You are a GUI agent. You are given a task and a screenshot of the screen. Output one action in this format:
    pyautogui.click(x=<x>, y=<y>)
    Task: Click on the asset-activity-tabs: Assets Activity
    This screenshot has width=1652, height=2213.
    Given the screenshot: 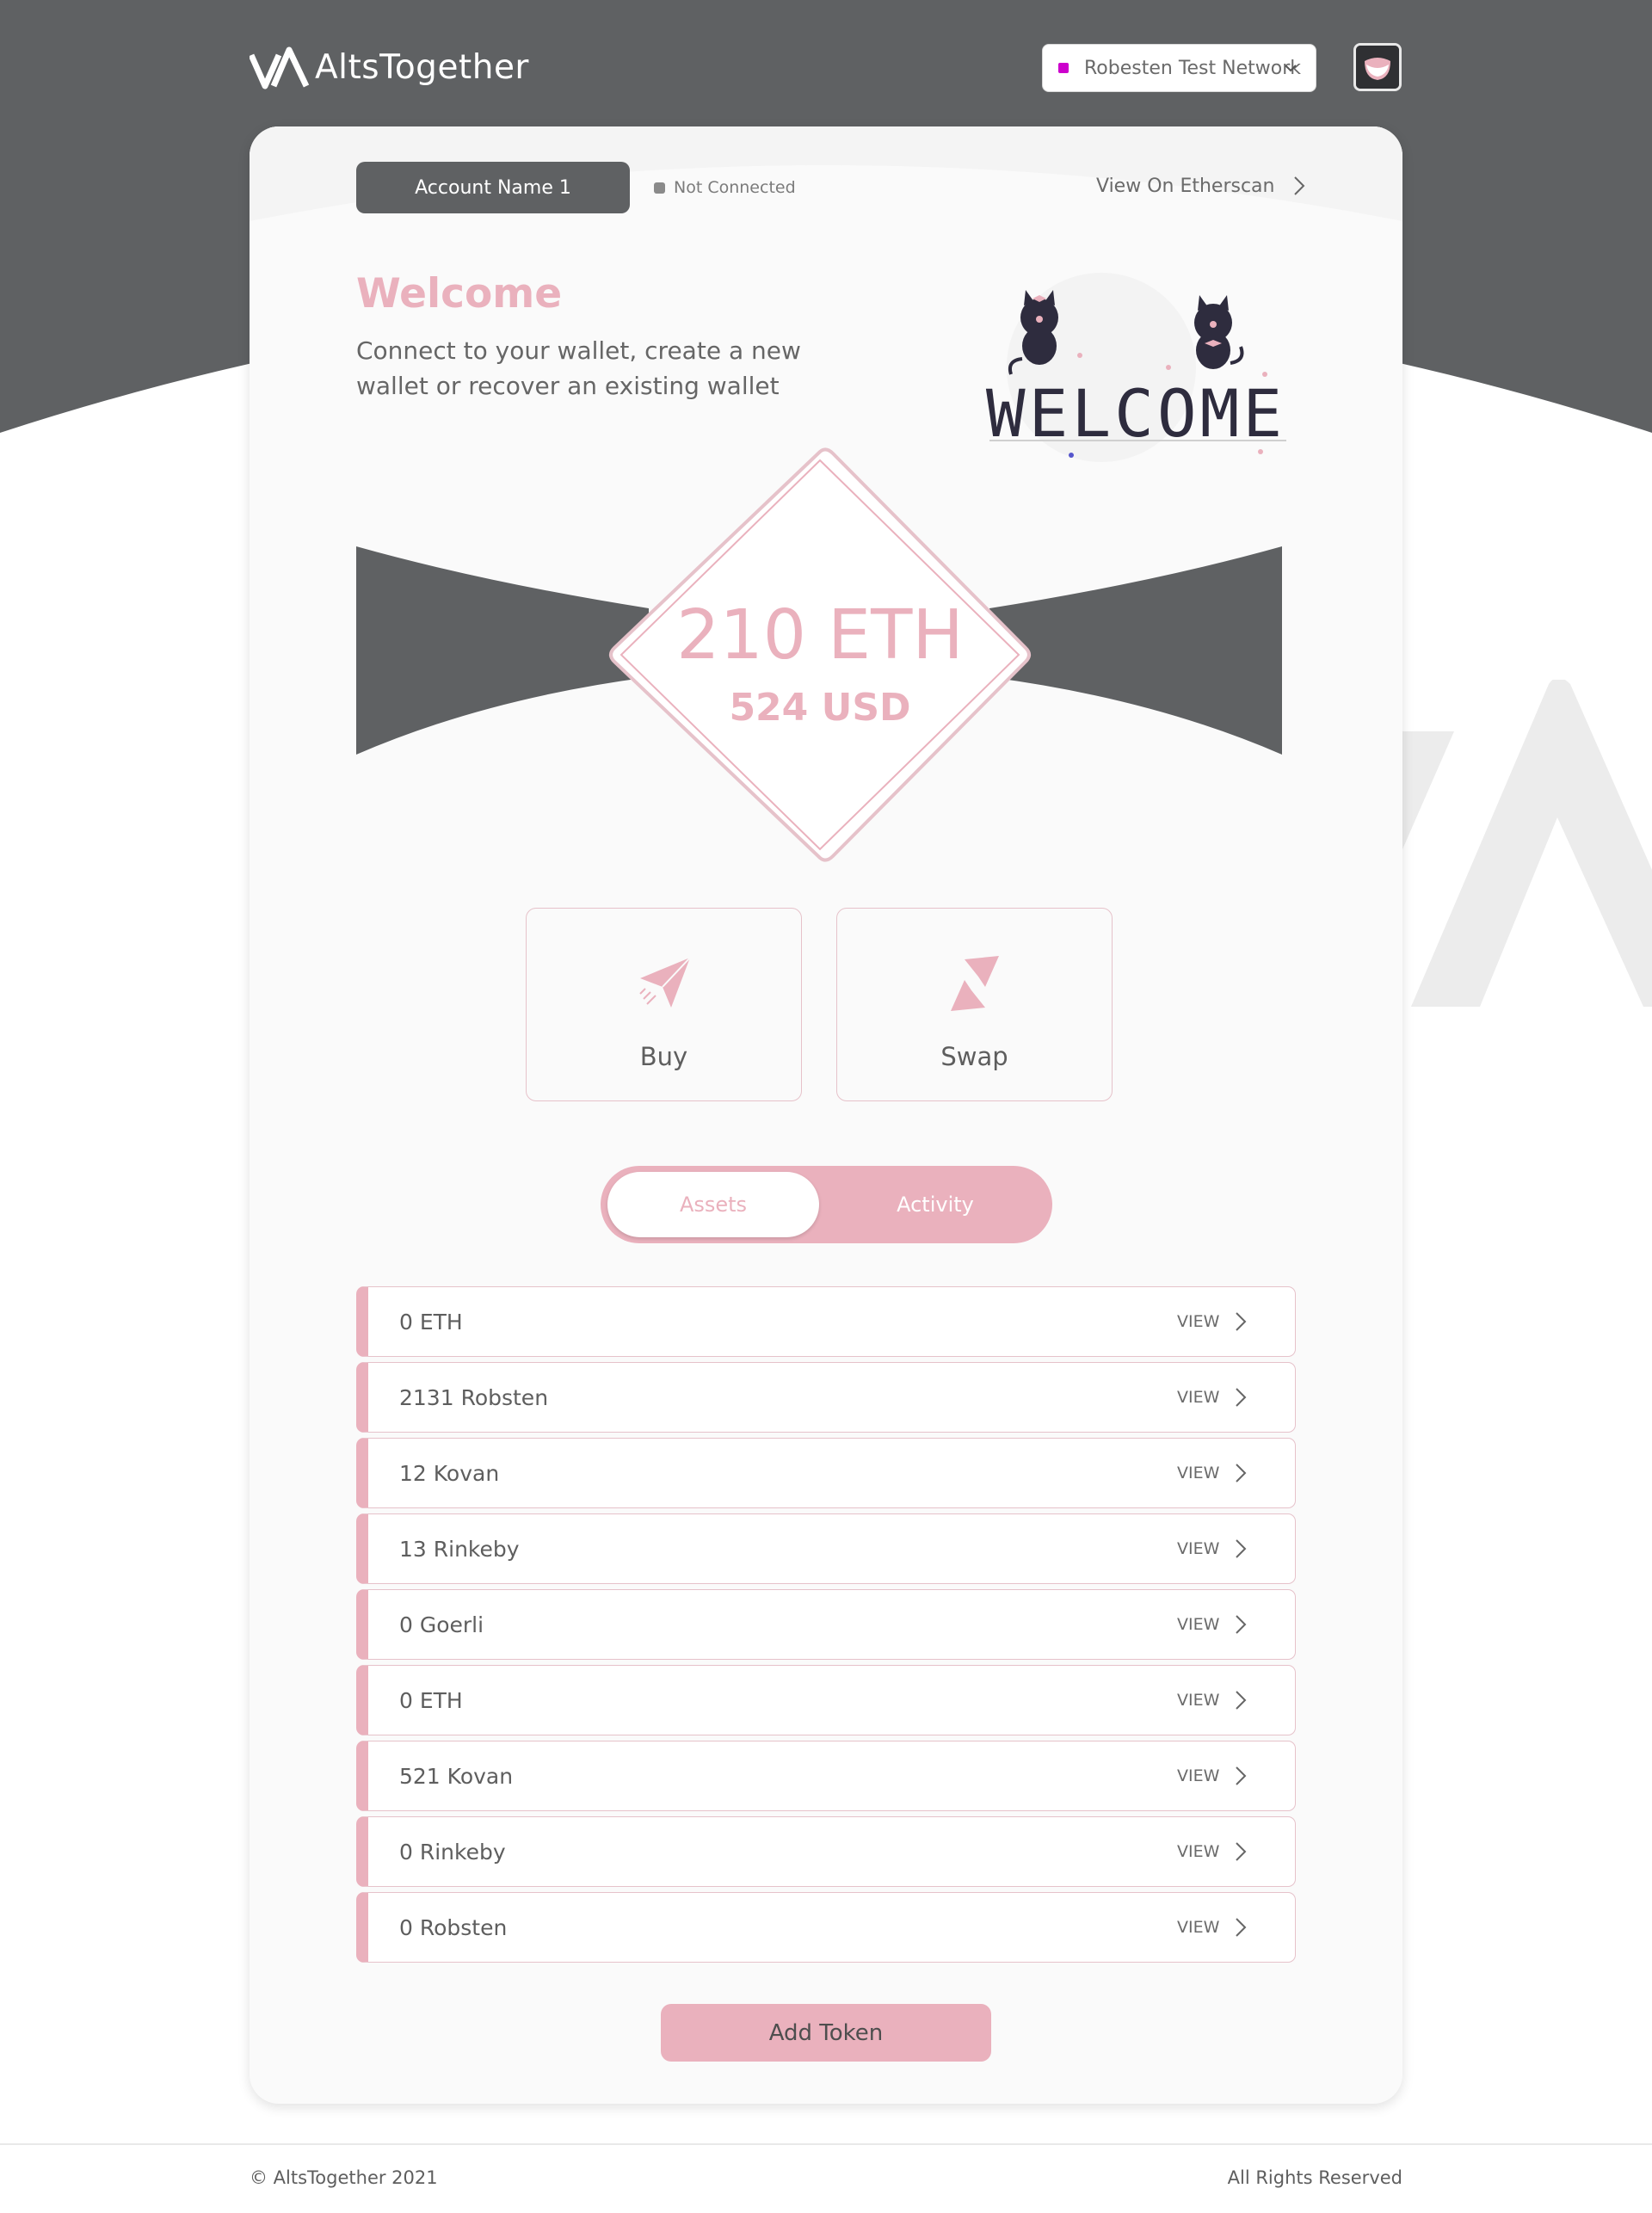 What is the action you would take?
    pyautogui.click(x=826, y=1204)
    